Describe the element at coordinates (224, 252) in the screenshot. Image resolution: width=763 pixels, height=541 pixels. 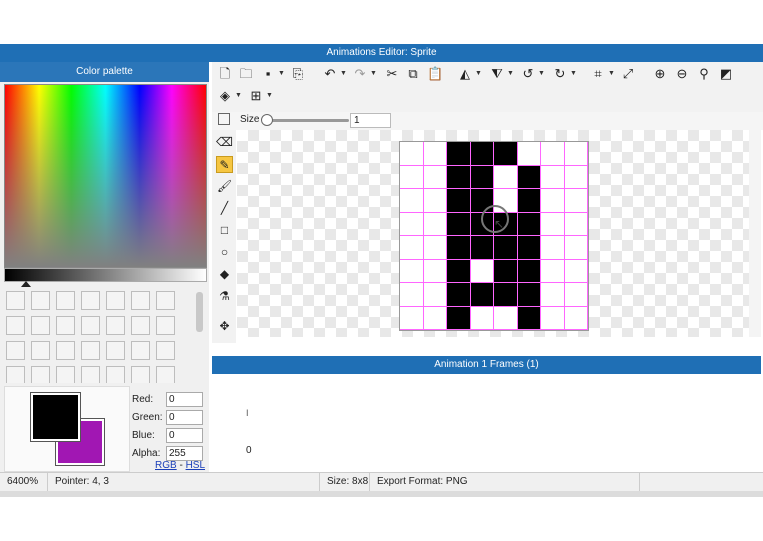
I see `ellipse-icon: ○` at that location.